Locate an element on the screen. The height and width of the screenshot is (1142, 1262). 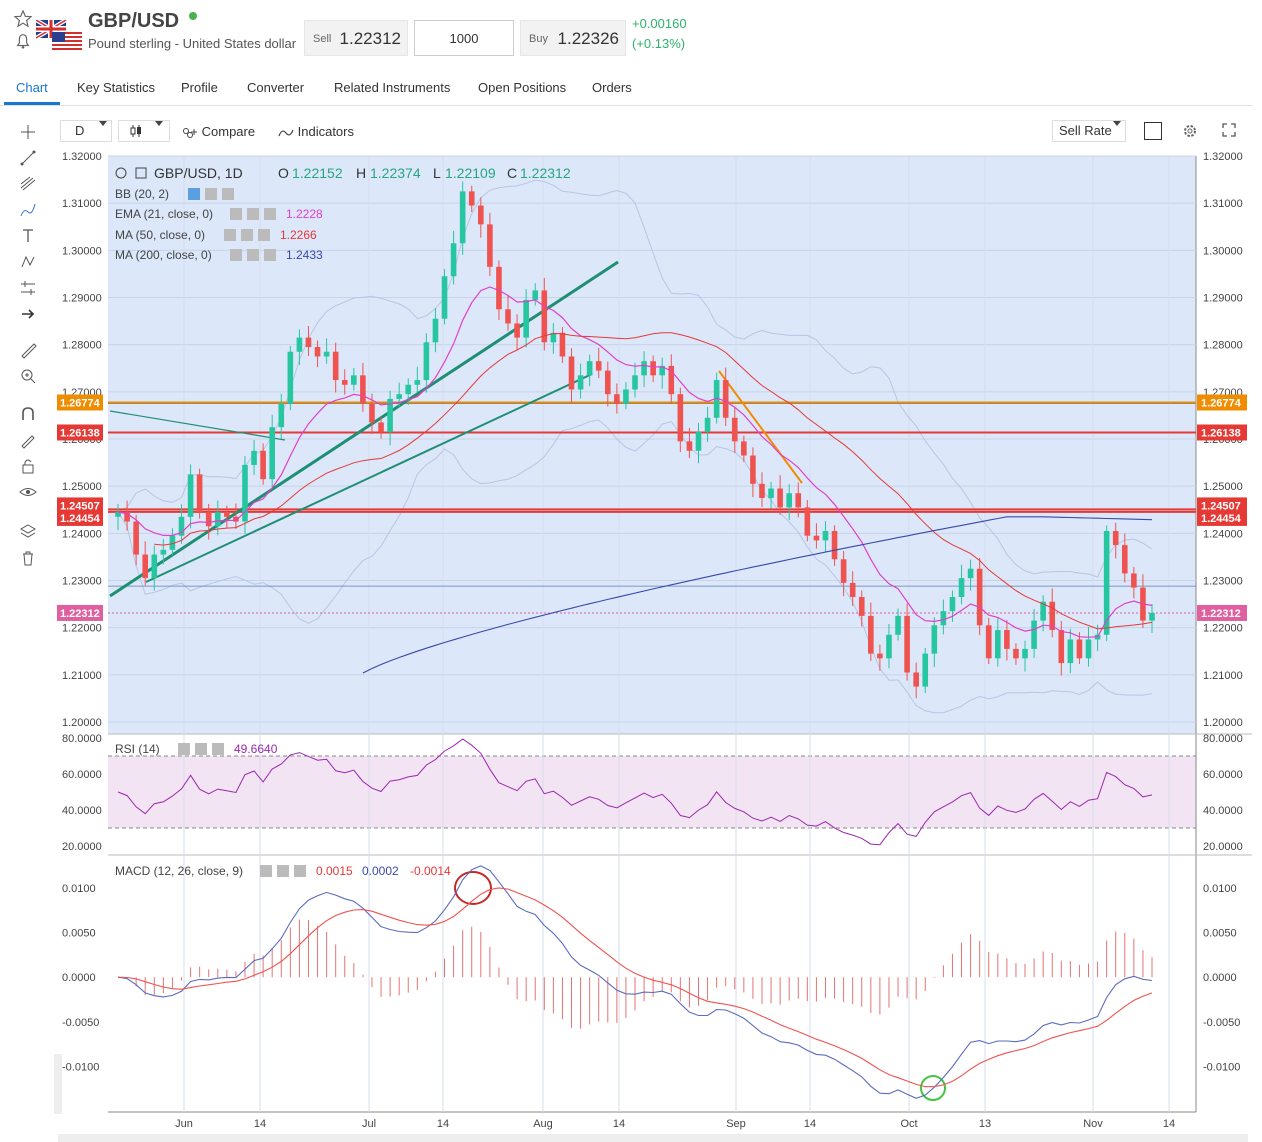
y-tick-label-right: 1.31000 is located at coordinates (1223, 204).